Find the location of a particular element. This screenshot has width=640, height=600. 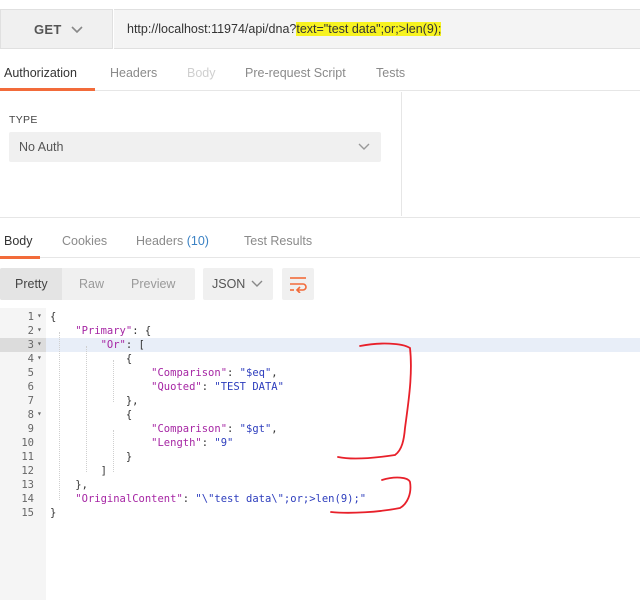

active-response-tab-indicator is located at coordinates (20, 257).